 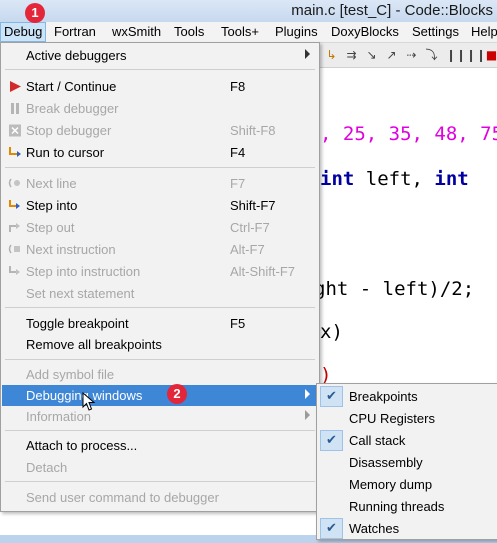 I want to click on break-icon: ❙❙, so click(x=456, y=55).